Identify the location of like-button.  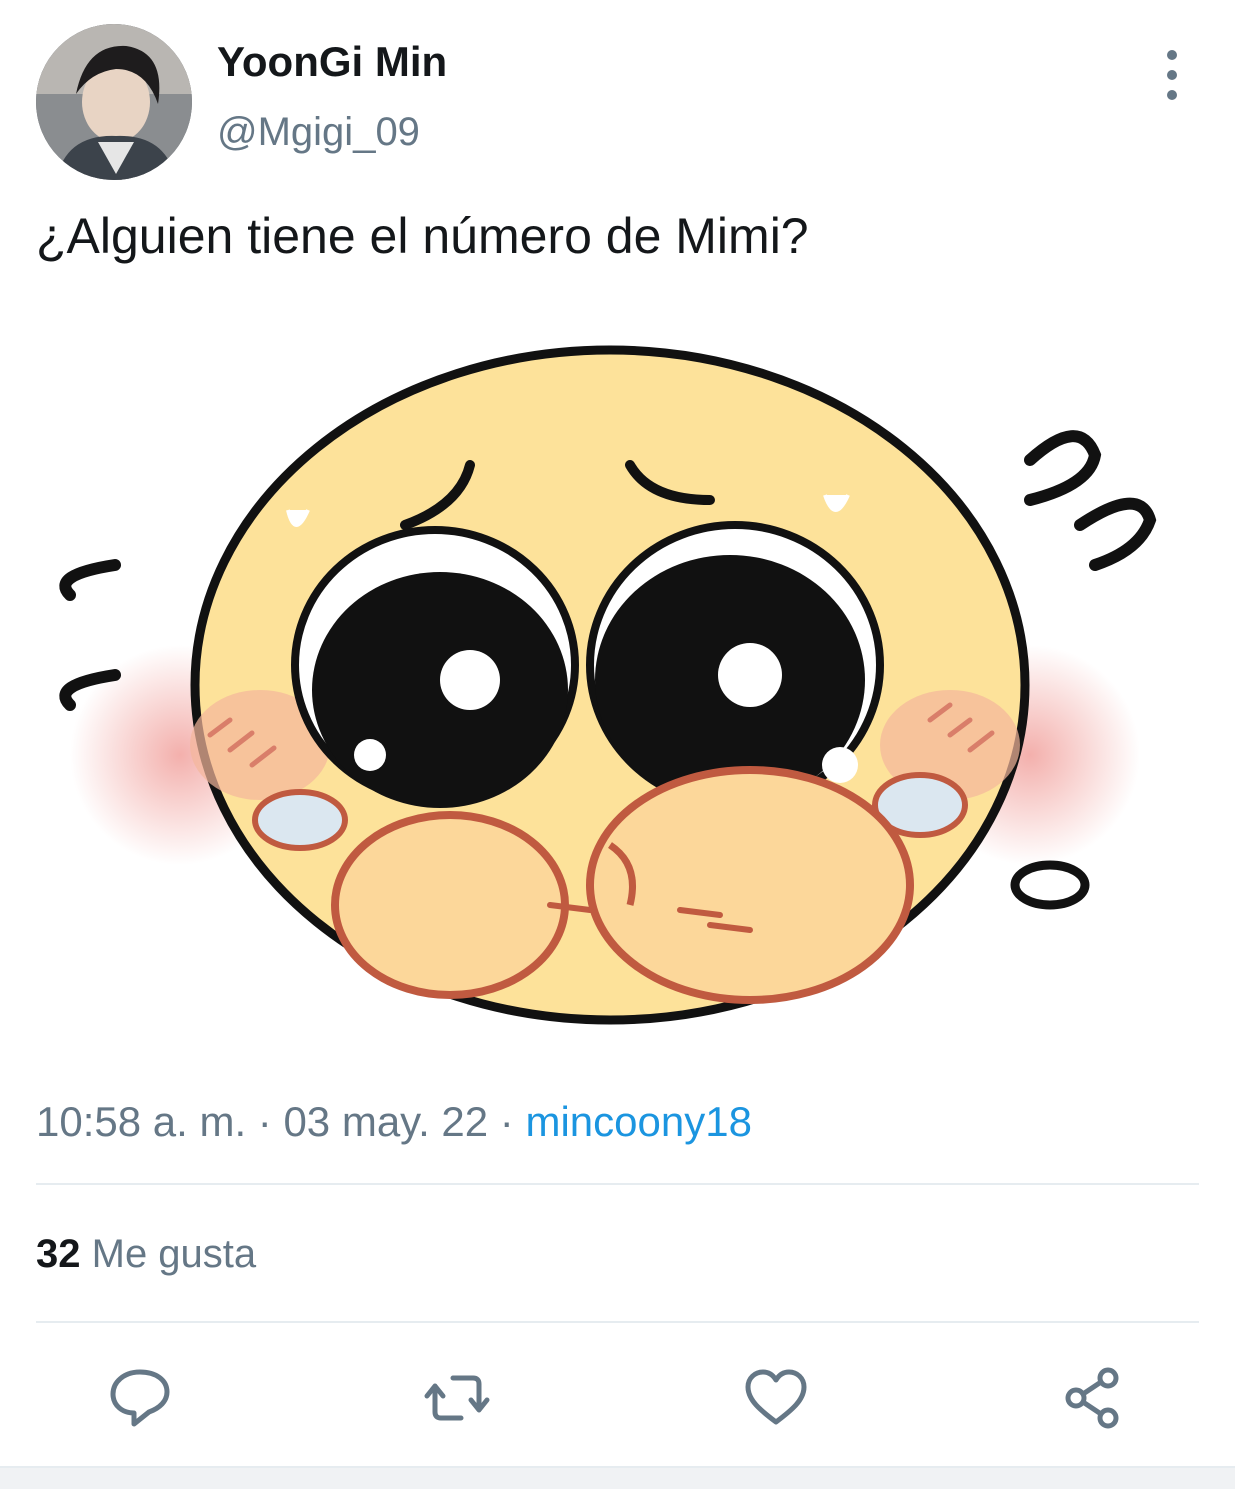
(776, 1398).